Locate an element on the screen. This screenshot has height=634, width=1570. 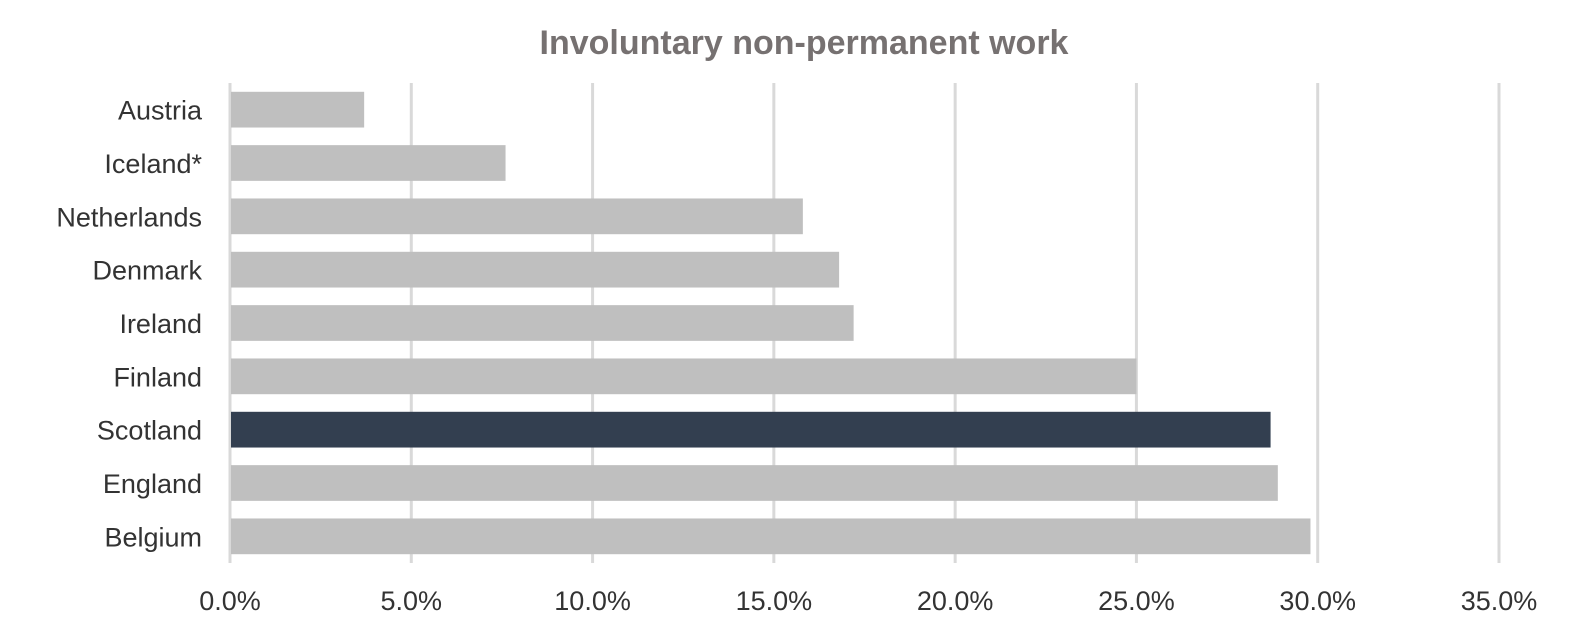
x-tick-label: 5.0% is located at coordinates (412, 601).